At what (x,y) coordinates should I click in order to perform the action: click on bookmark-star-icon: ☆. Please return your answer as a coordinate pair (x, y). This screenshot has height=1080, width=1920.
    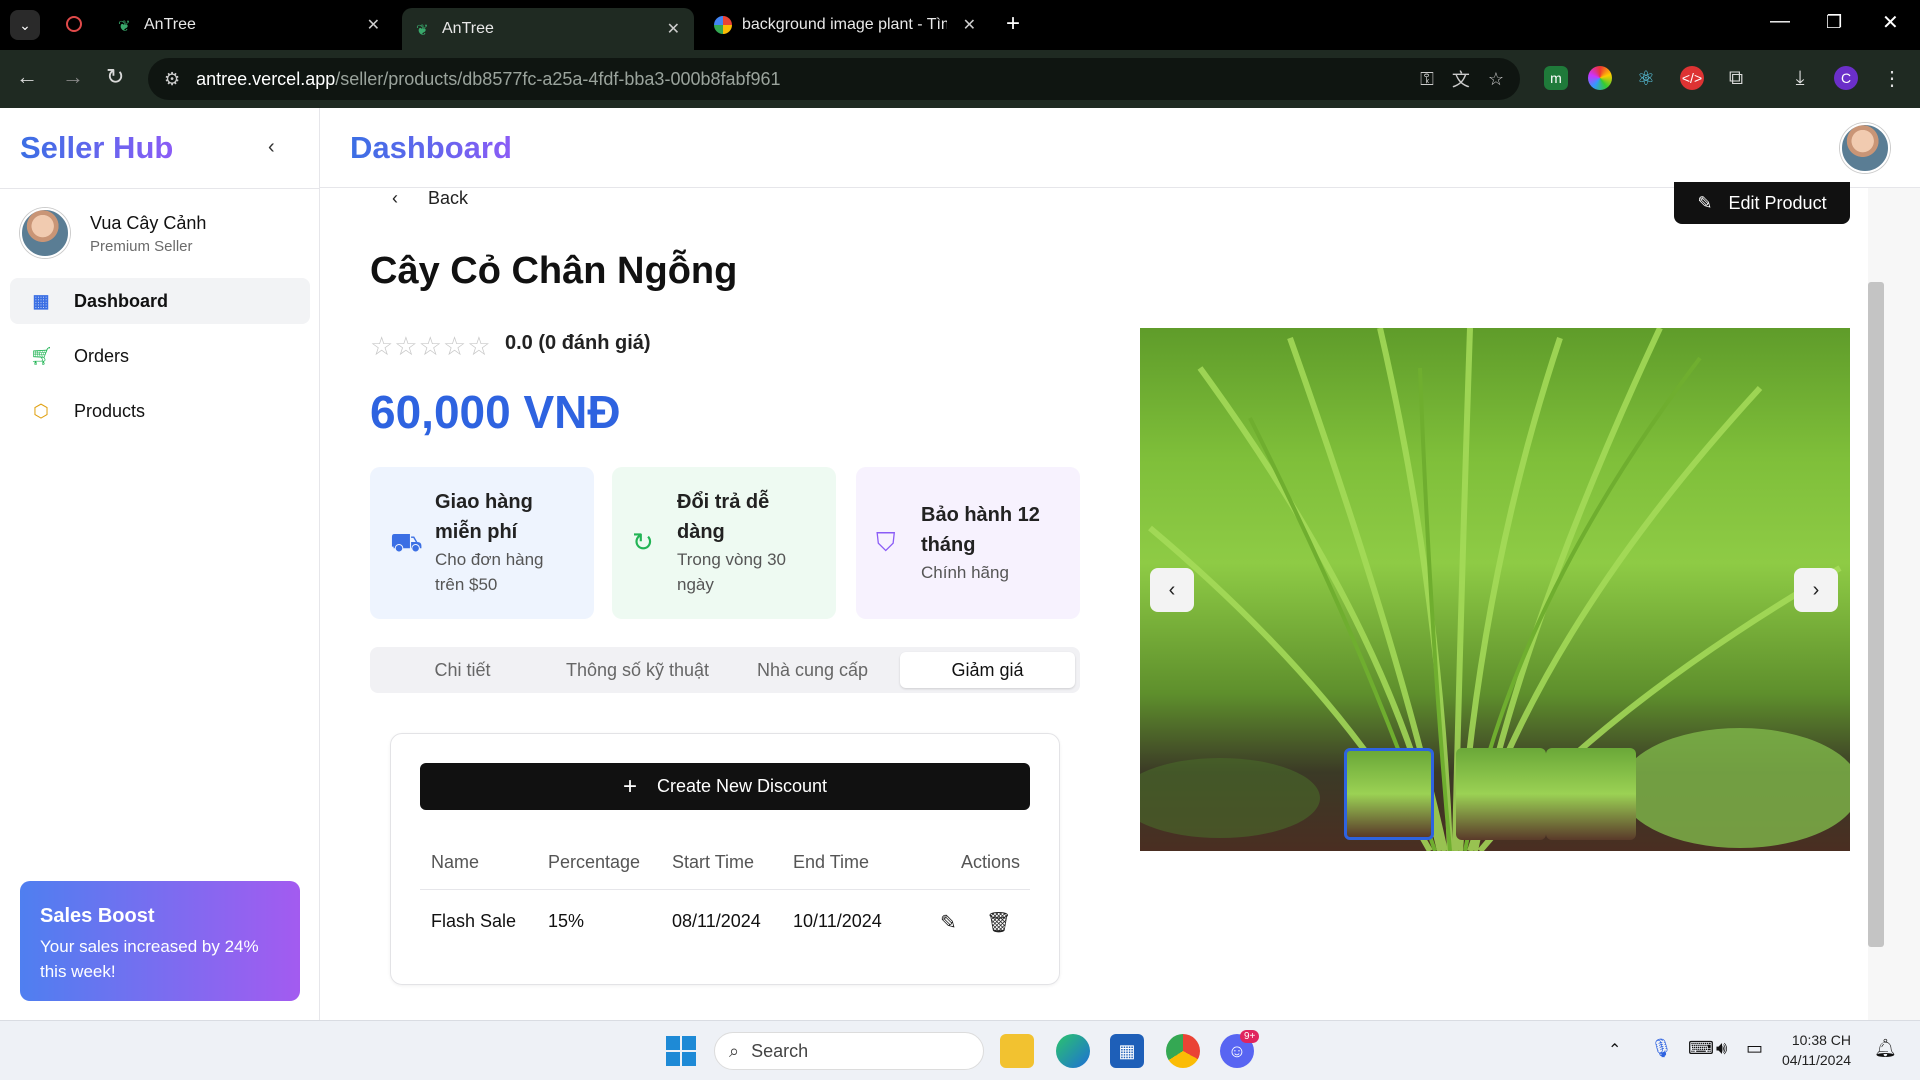
    Looking at the image, I should click on (1496, 79).